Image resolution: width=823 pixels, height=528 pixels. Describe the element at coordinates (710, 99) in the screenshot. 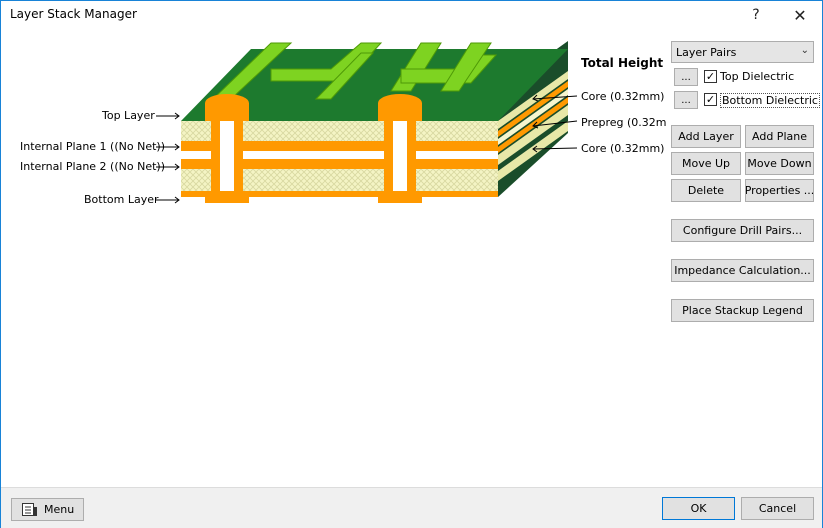

I see `bottom-dielectric-checkbox: ✓` at that location.